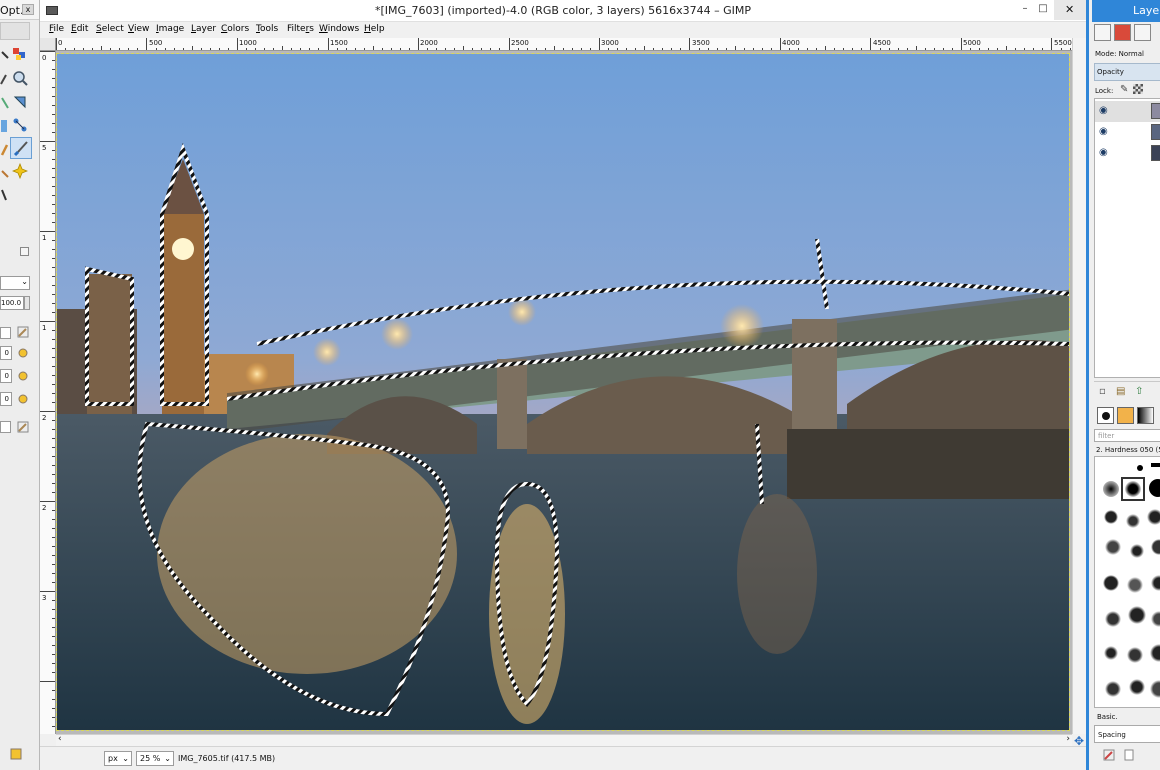  Describe the element at coordinates (8, 196) in the screenshot. I see `text-tool-icon` at that location.